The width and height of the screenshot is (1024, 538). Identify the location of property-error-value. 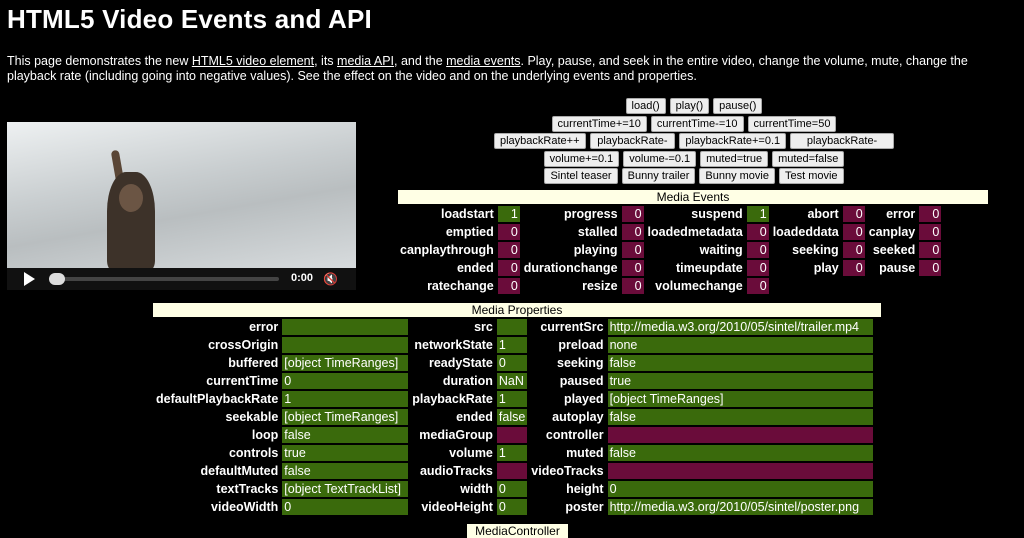
(345, 327).